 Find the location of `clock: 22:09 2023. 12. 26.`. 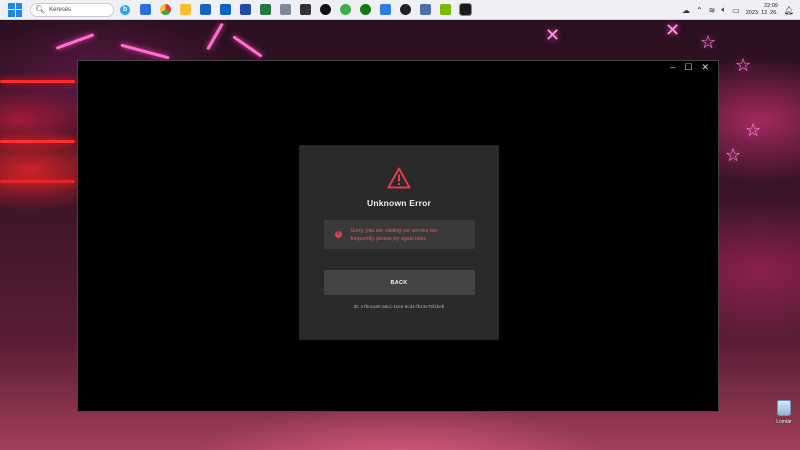

clock: 22:09 2023. 12. 26. is located at coordinates (762, 10).